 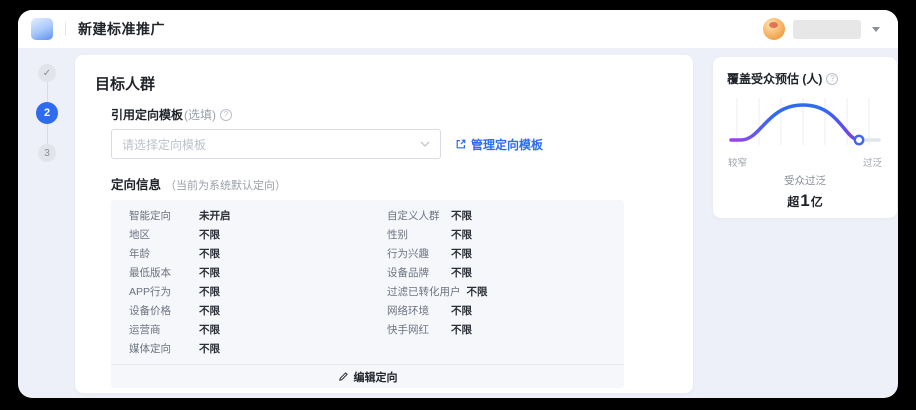 I want to click on edit-targeting-label: 编辑定向, so click(x=375, y=377).